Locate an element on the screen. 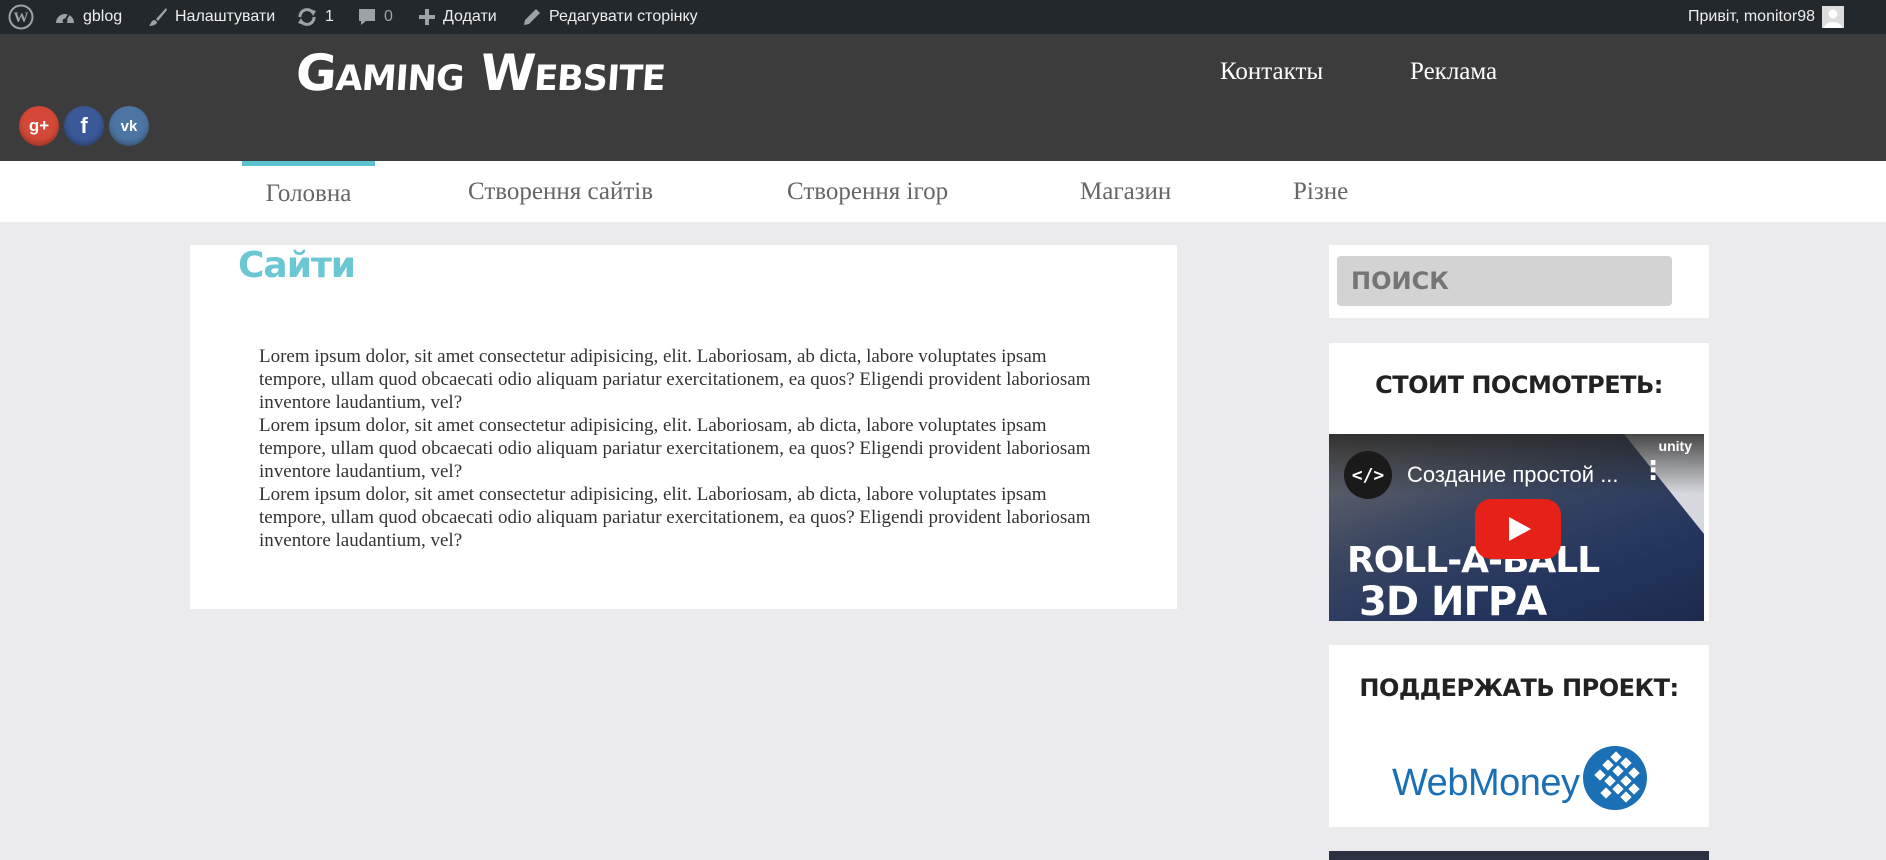 The image size is (1886, 860). channel-code-icon: </> is located at coordinates (1368, 475).